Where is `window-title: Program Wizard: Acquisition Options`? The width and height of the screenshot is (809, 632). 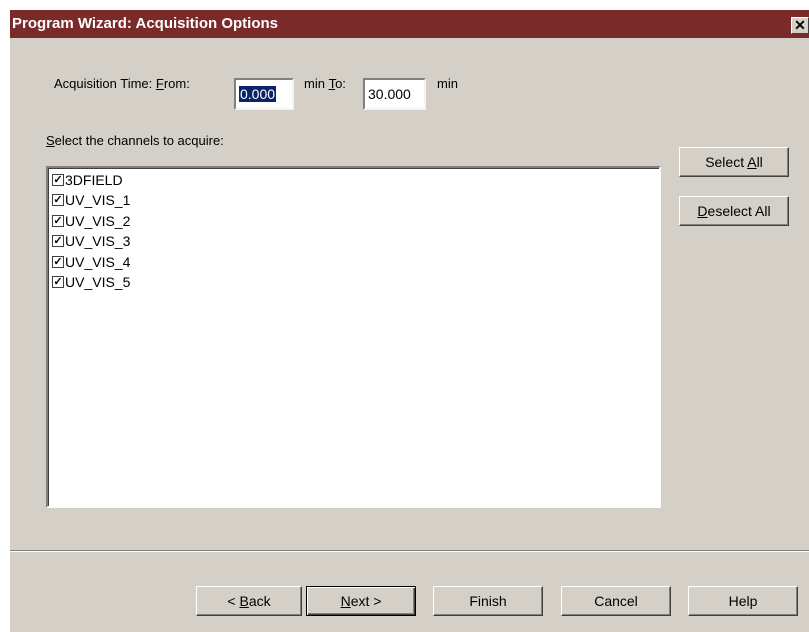 window-title: Program Wizard: Acquisition Options is located at coordinates (145, 23).